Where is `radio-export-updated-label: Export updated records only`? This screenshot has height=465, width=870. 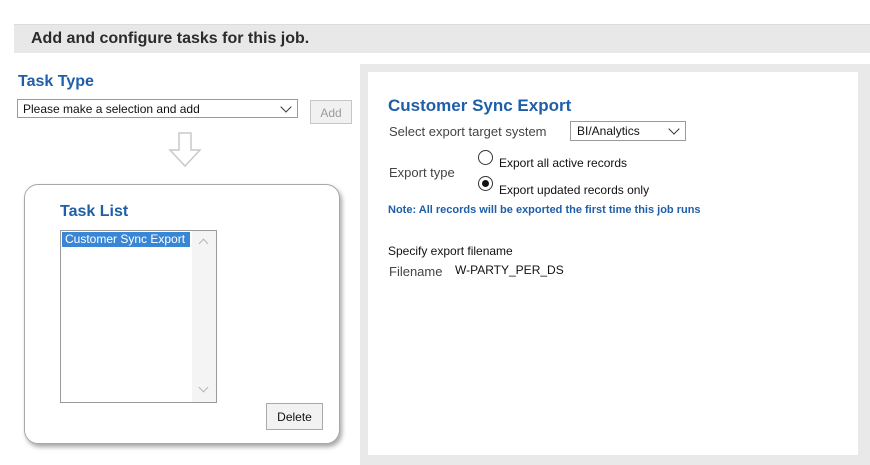 radio-export-updated-label: Export updated records only is located at coordinates (574, 190).